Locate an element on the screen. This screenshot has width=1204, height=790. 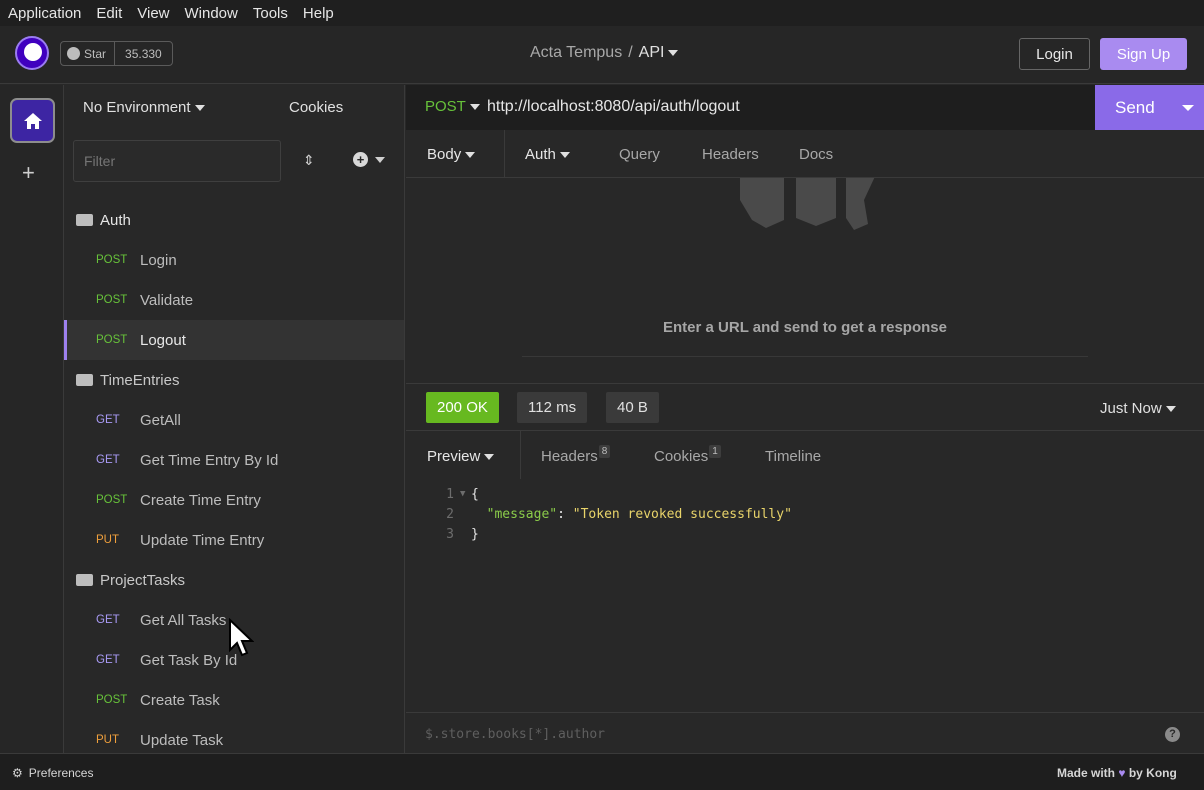
request-label: Get Time Entry By Id is located at coordinates (209, 460).